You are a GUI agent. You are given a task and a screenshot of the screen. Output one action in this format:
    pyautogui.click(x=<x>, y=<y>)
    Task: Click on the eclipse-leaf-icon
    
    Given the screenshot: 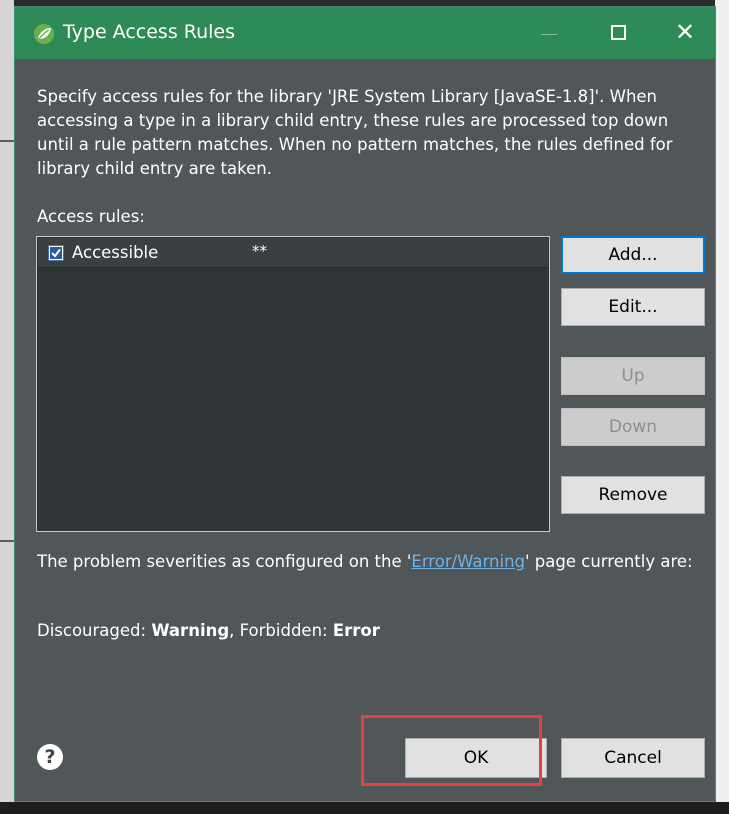 What is the action you would take?
    pyautogui.click(x=44, y=34)
    